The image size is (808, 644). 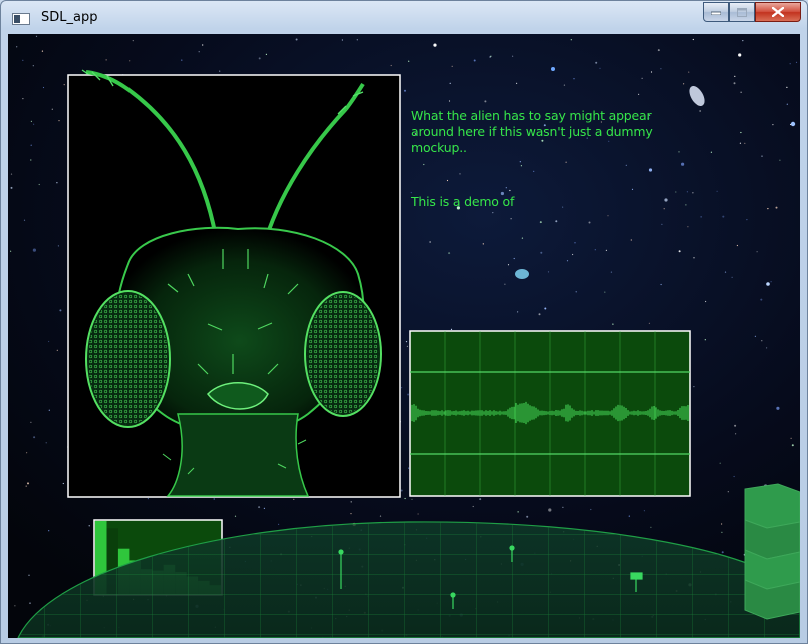 I want to click on close-button, so click(x=778, y=12).